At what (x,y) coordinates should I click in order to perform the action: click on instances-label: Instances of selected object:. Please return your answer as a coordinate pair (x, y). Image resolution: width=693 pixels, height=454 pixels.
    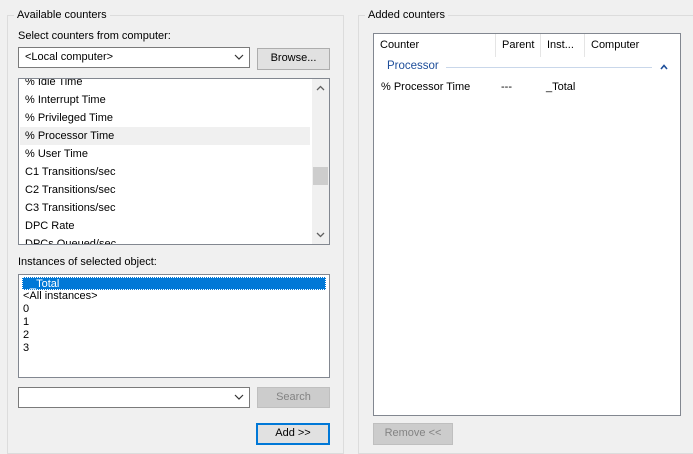
    Looking at the image, I should click on (87, 262).